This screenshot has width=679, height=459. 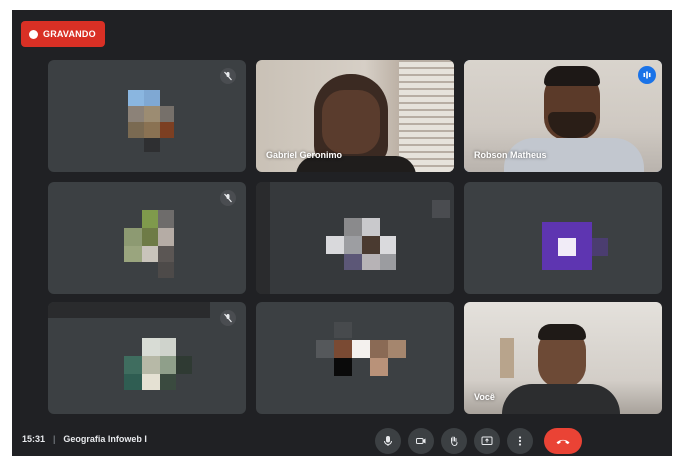 I want to click on person-face, so click(x=351, y=122).